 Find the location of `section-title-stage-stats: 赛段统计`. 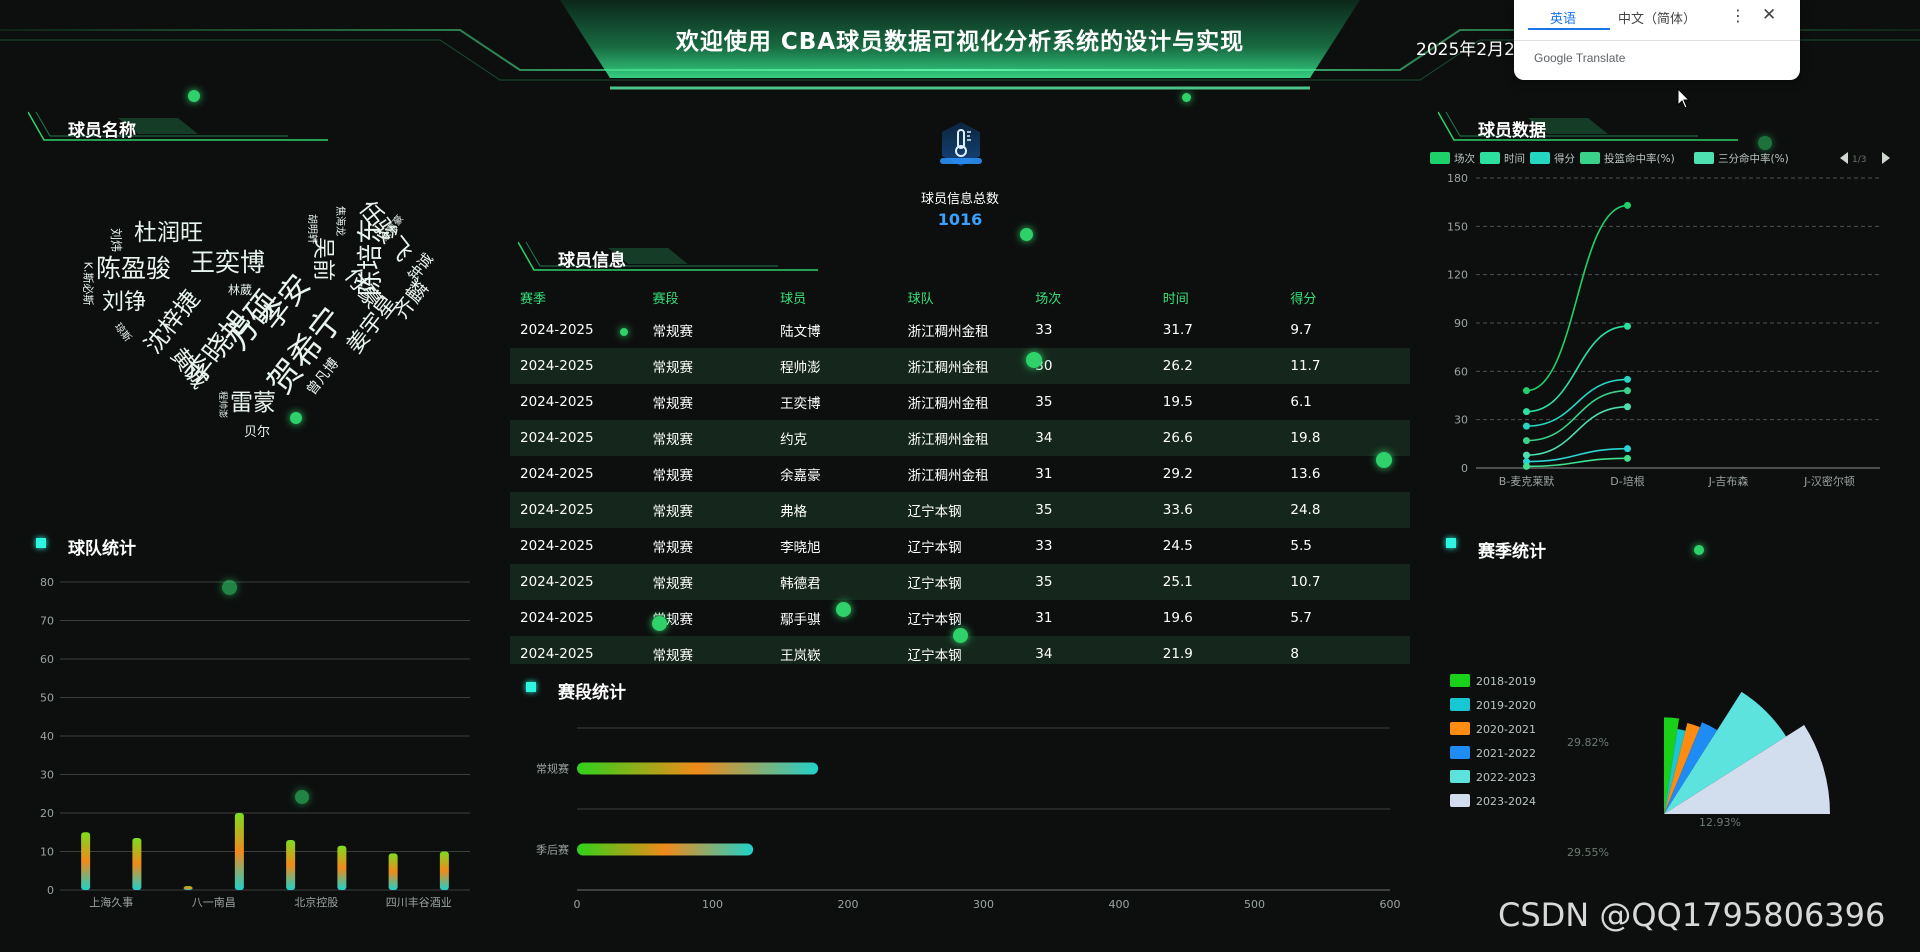

section-title-stage-stats: 赛段统计 is located at coordinates (592, 693).